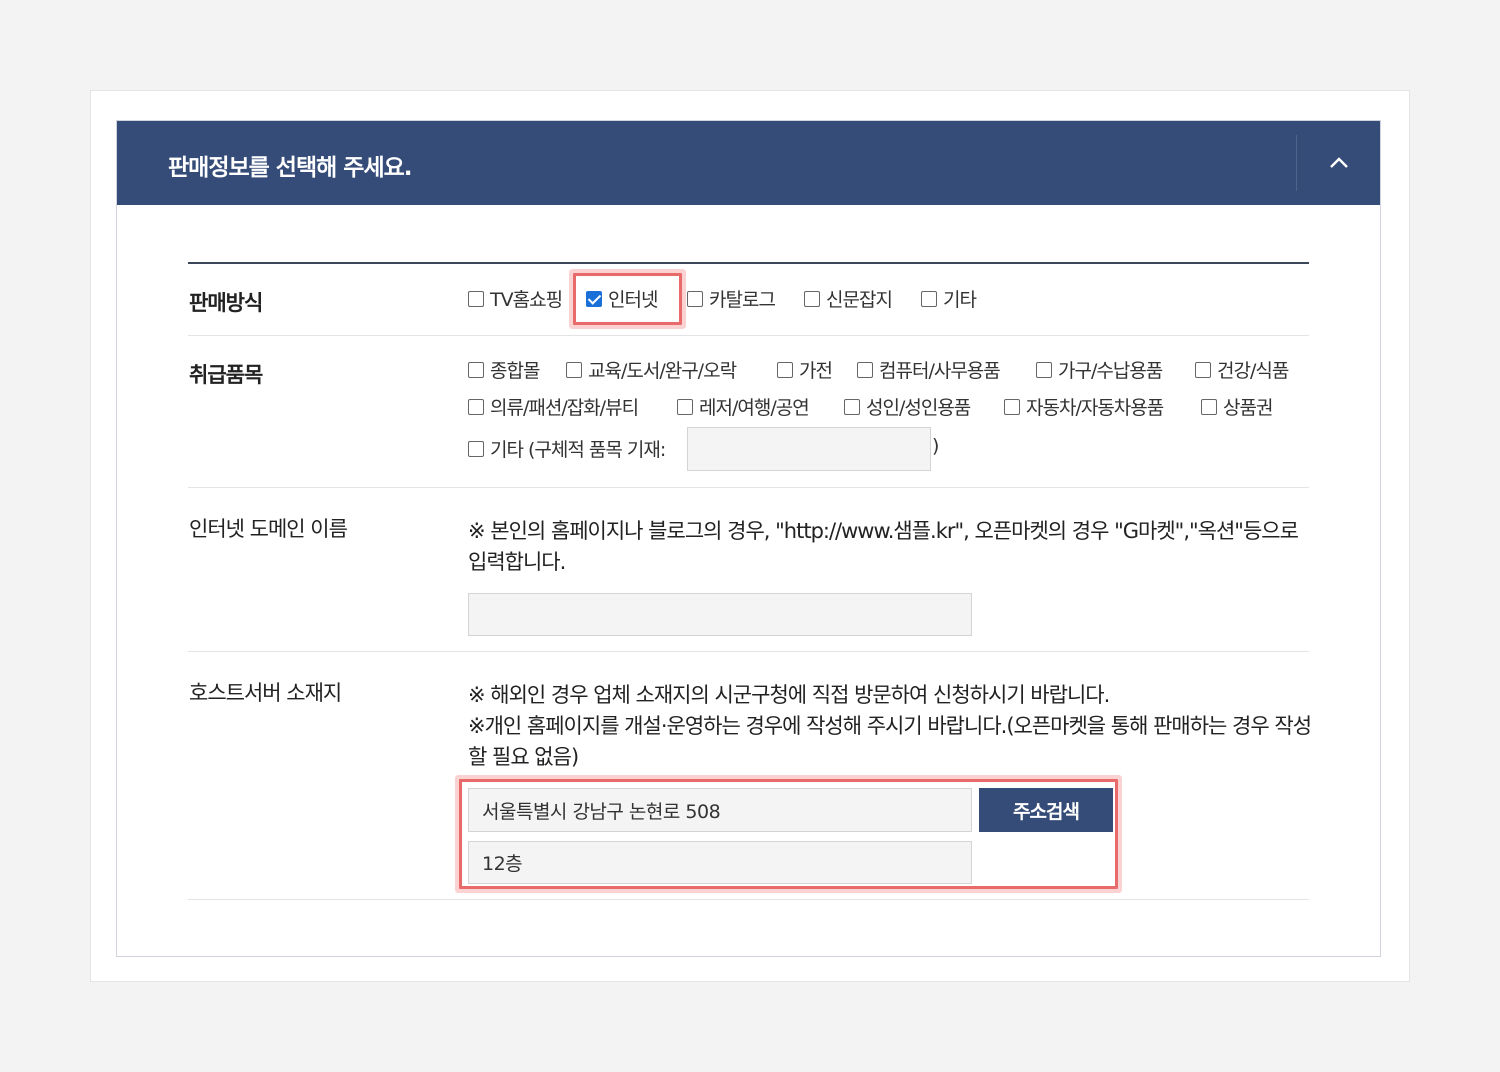 This screenshot has width=1500, height=1072. What do you see at coordinates (290, 168) in the screenshot?
I see `panel-title: 판매정보를 선택해 주세요.` at bounding box center [290, 168].